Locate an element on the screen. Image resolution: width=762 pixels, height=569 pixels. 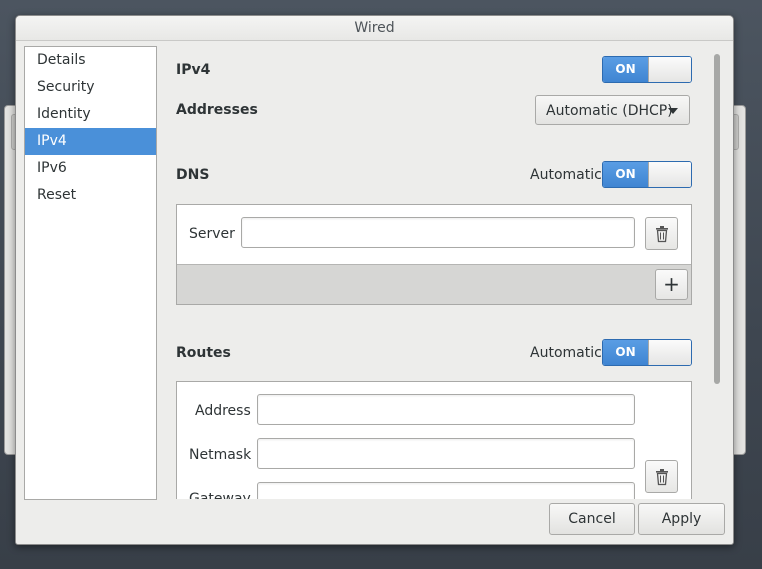
sidebar-item-identity: Identity is located at coordinates (90, 114).